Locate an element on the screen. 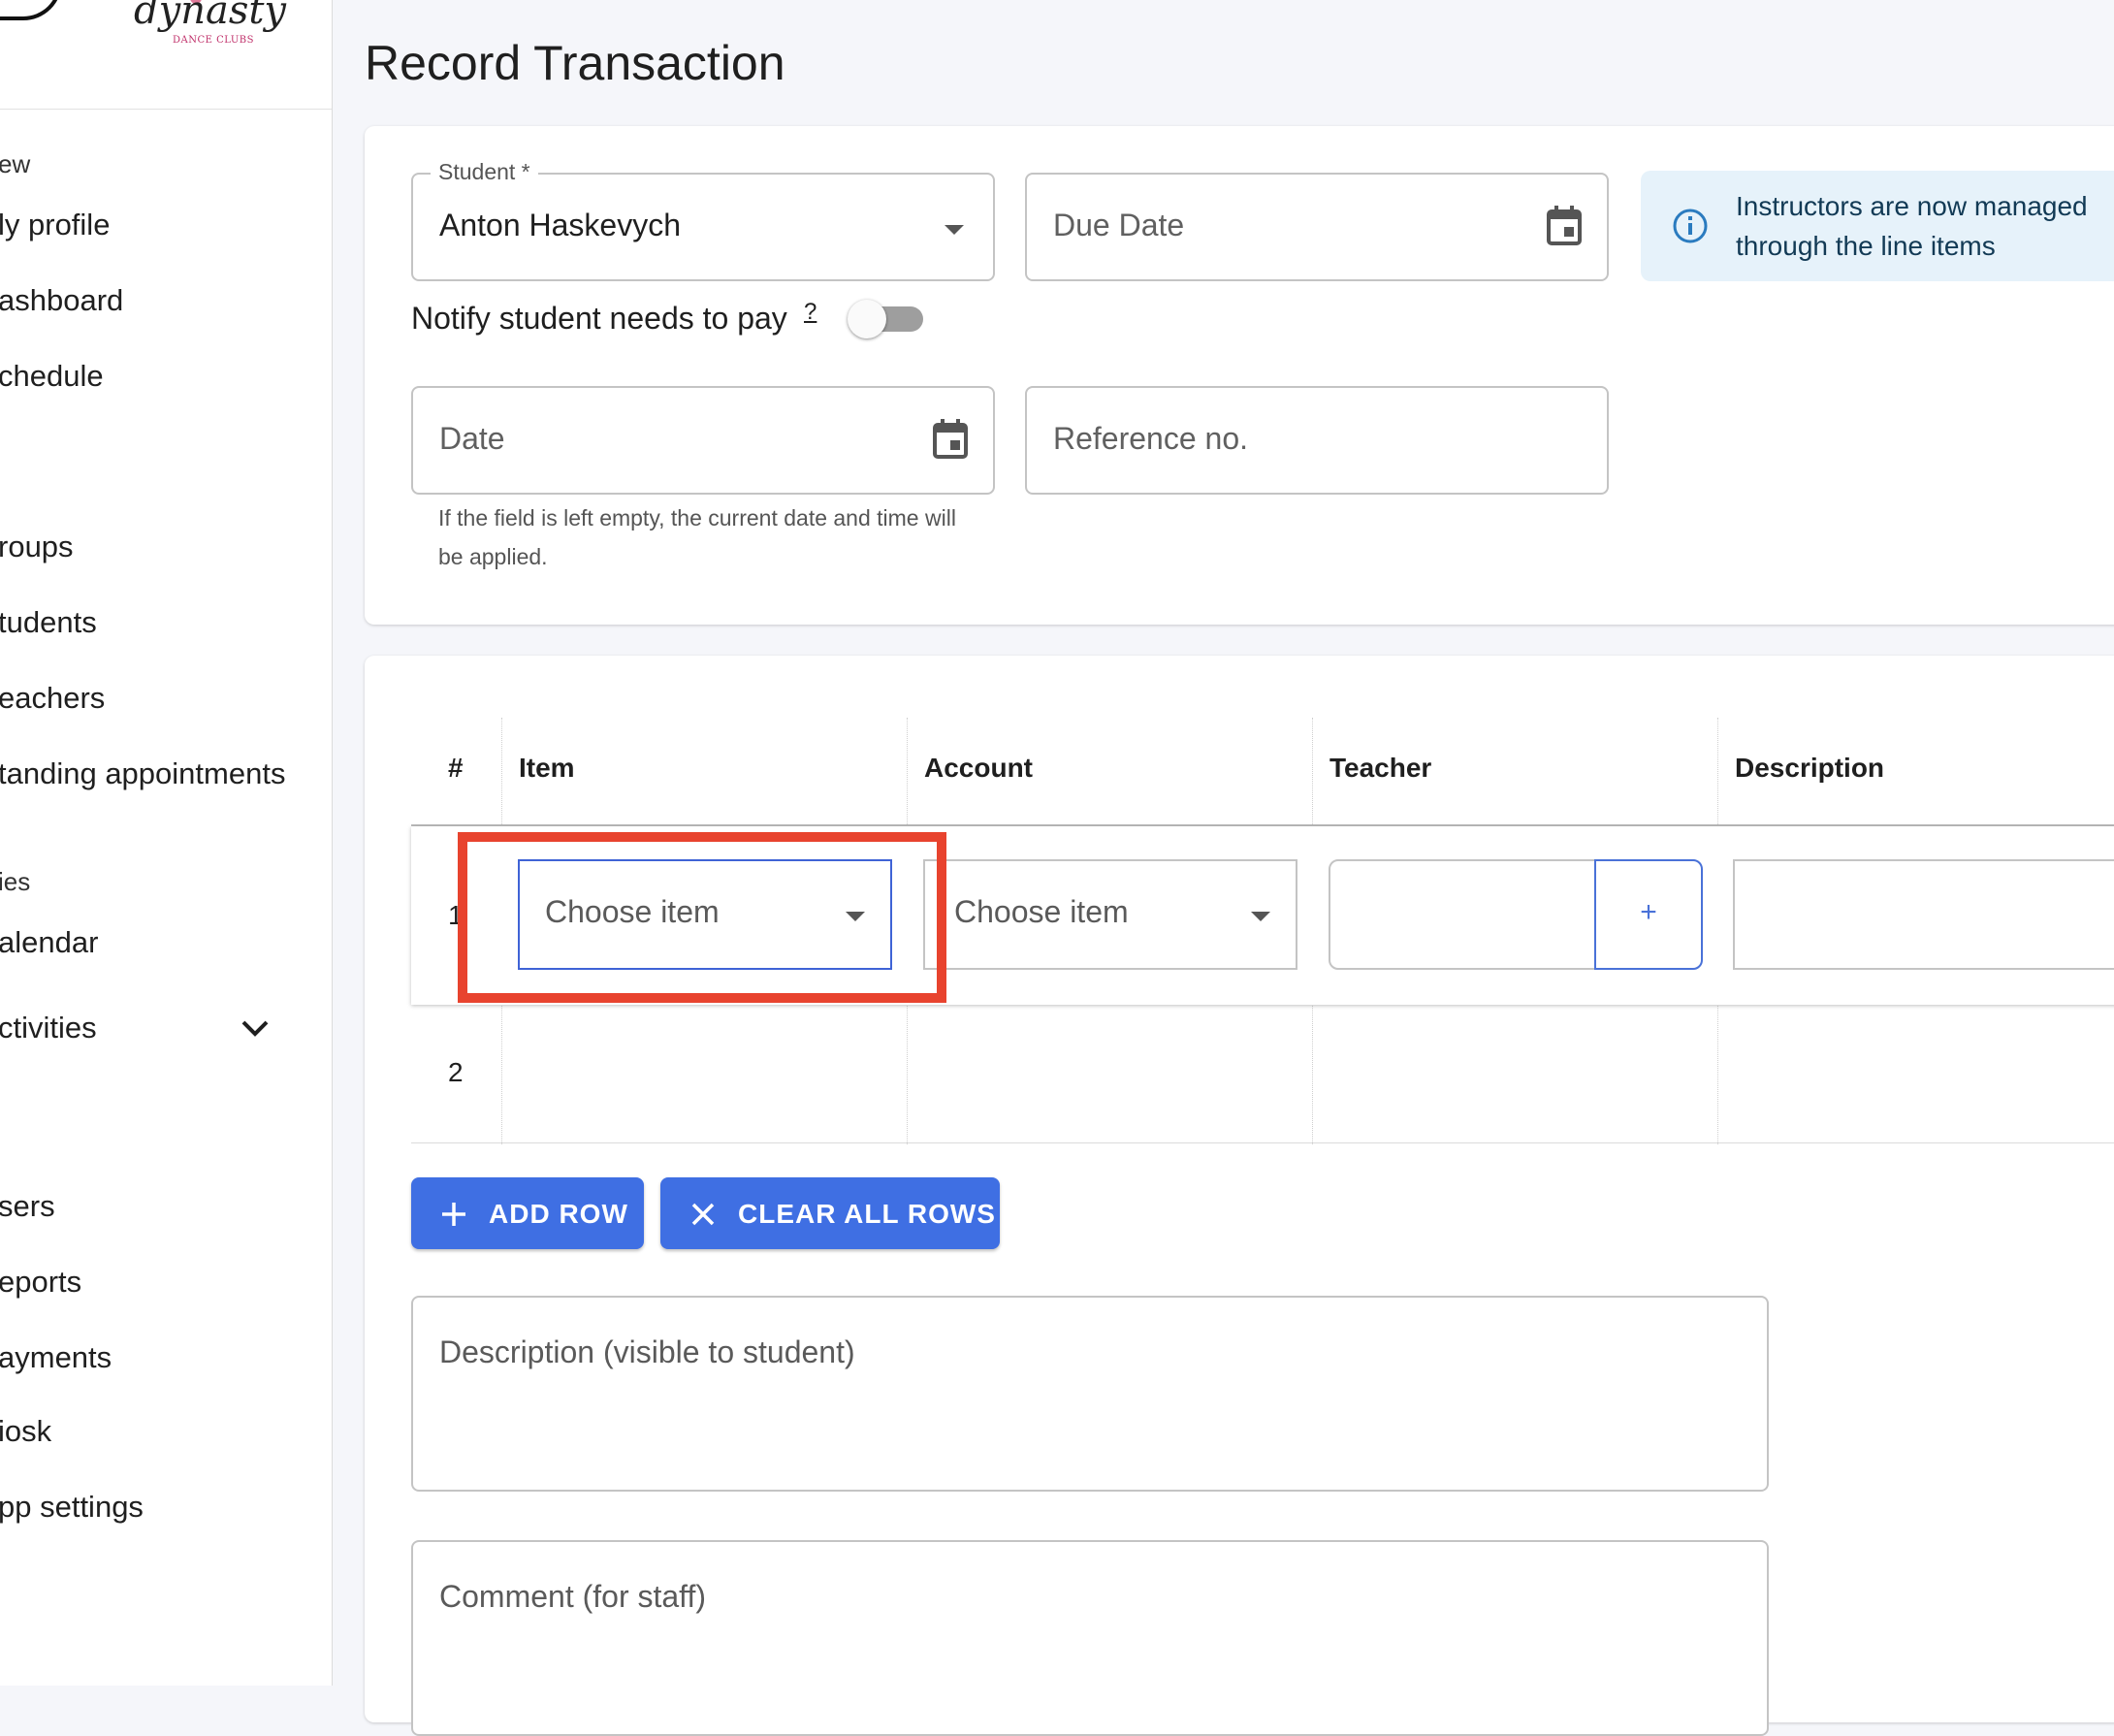 The image size is (2114, 1736). due-date-placeholder: Due Date is located at coordinates (1119, 225).